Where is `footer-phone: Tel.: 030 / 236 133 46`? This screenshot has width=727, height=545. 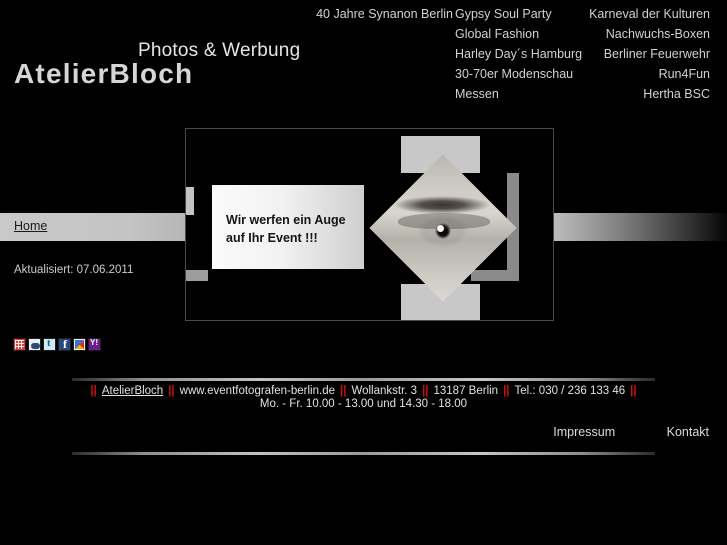
footer-phone: Tel.: 030 / 236 133 46 is located at coordinates (570, 391).